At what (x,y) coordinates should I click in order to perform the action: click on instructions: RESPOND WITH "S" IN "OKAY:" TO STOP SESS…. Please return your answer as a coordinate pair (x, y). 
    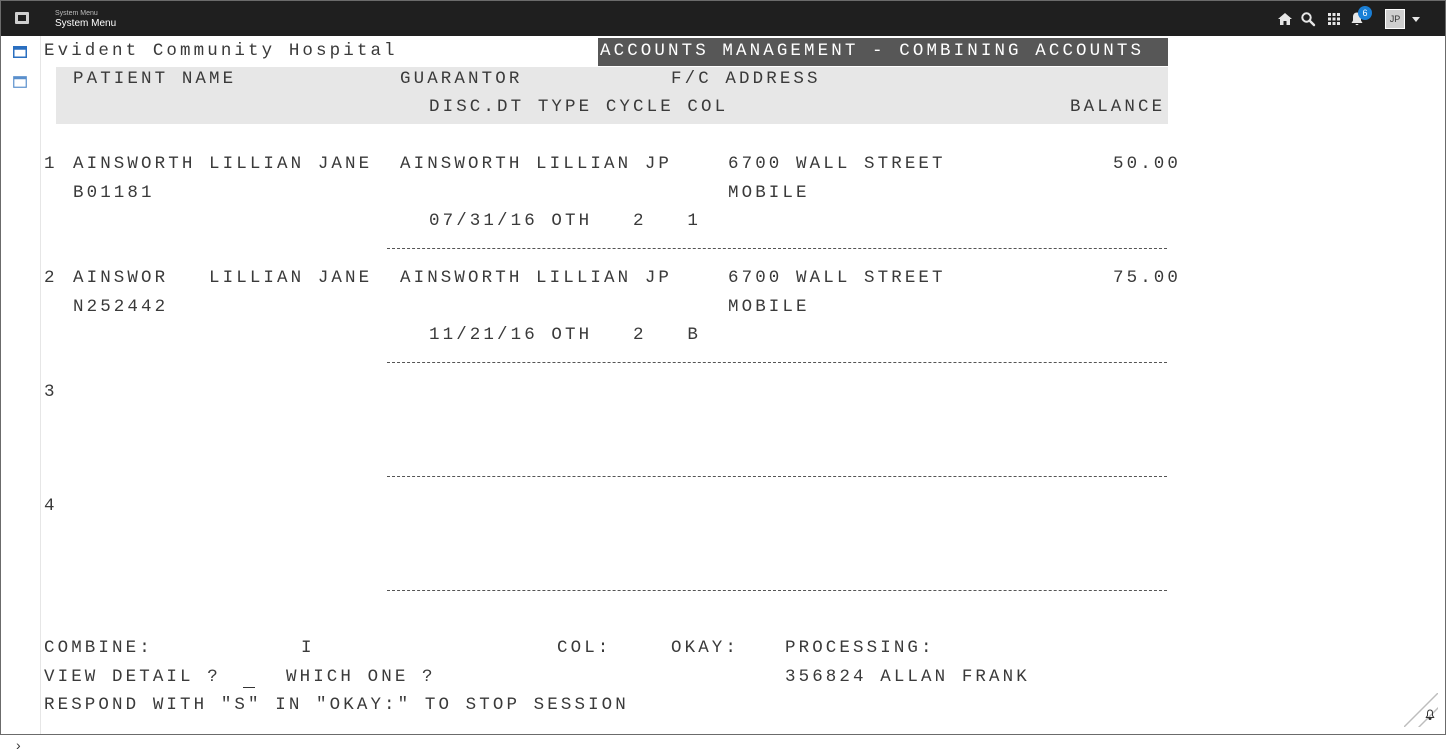
    Looking at the image, I should click on (336, 705).